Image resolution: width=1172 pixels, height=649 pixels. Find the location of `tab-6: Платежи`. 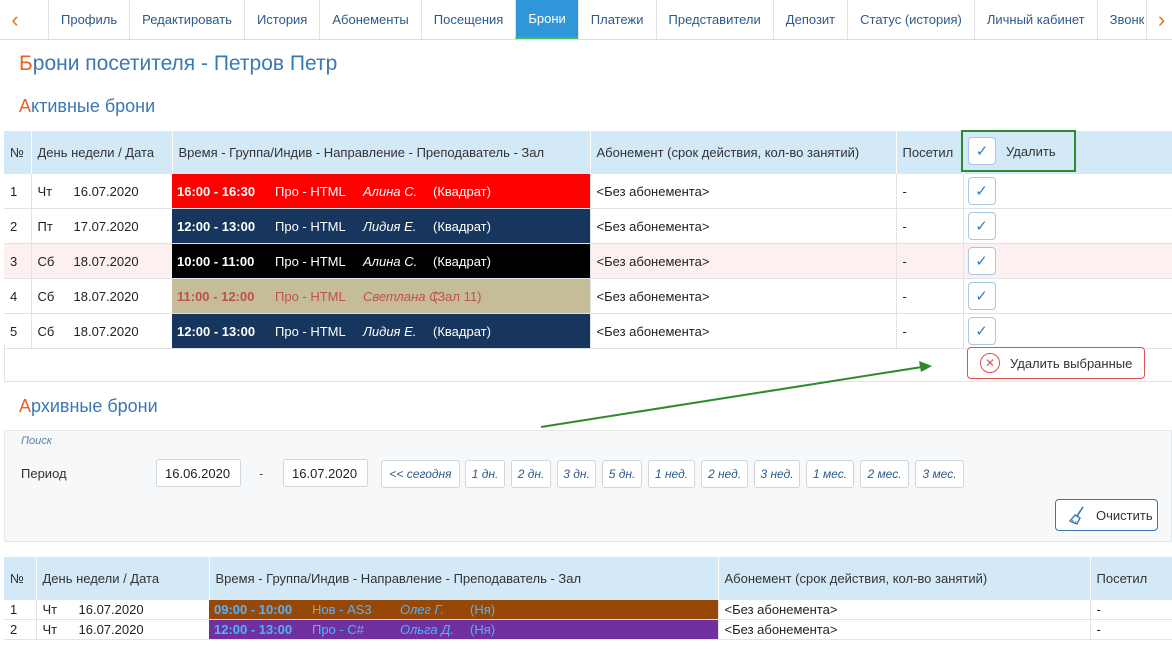

tab-6: Платежи is located at coordinates (616, 19).